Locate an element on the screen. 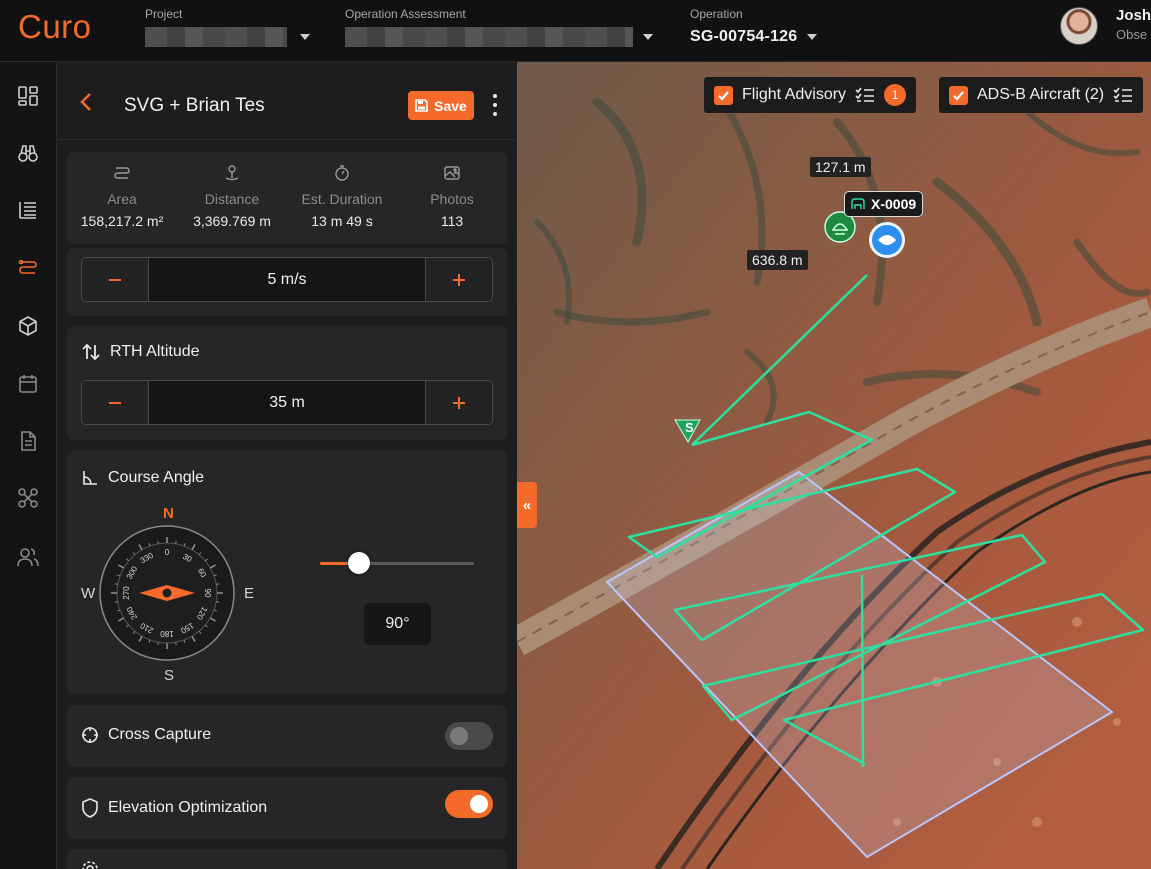 This screenshot has height=869, width=1151. rth-title-label: RTH Altitude is located at coordinates (155, 351).